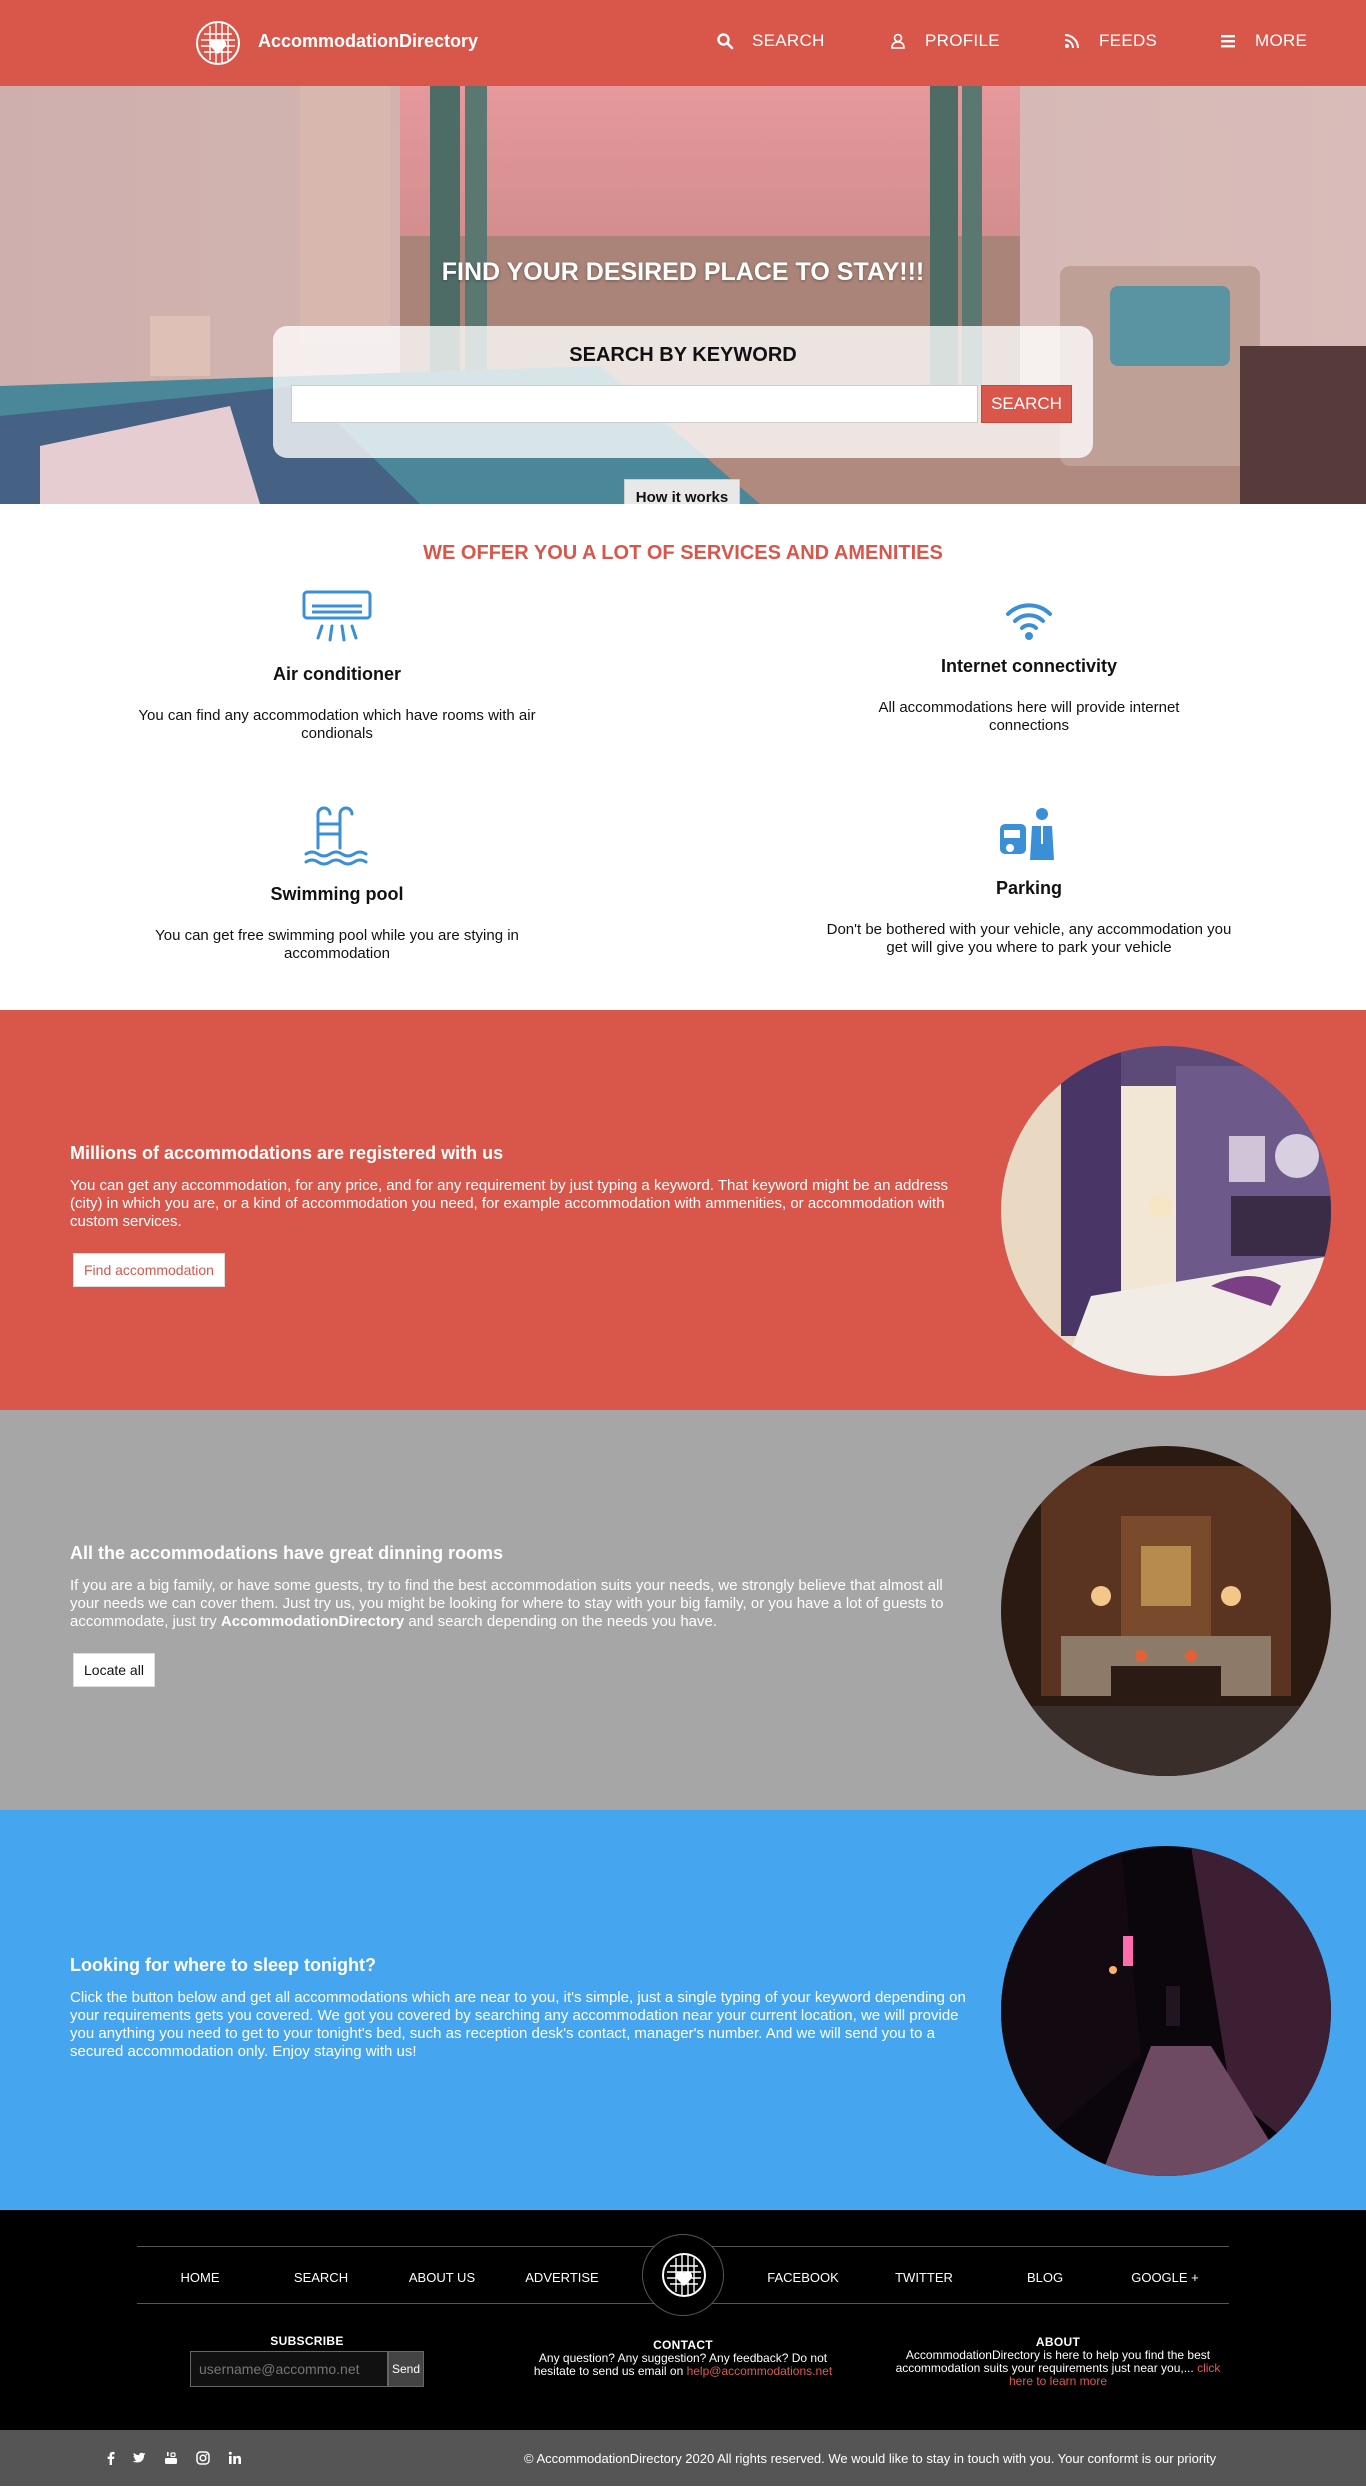 The width and height of the screenshot is (1366, 2488). What do you see at coordinates (1166, 2011) in the screenshot?
I see `night-alley-photo` at bounding box center [1166, 2011].